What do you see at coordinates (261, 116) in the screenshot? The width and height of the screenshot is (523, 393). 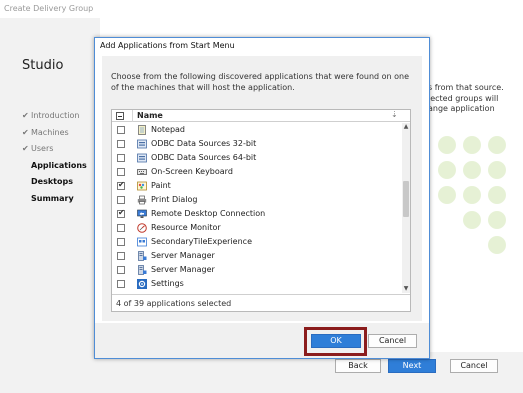 I see `list-header: Name ⇣` at bounding box center [261, 116].